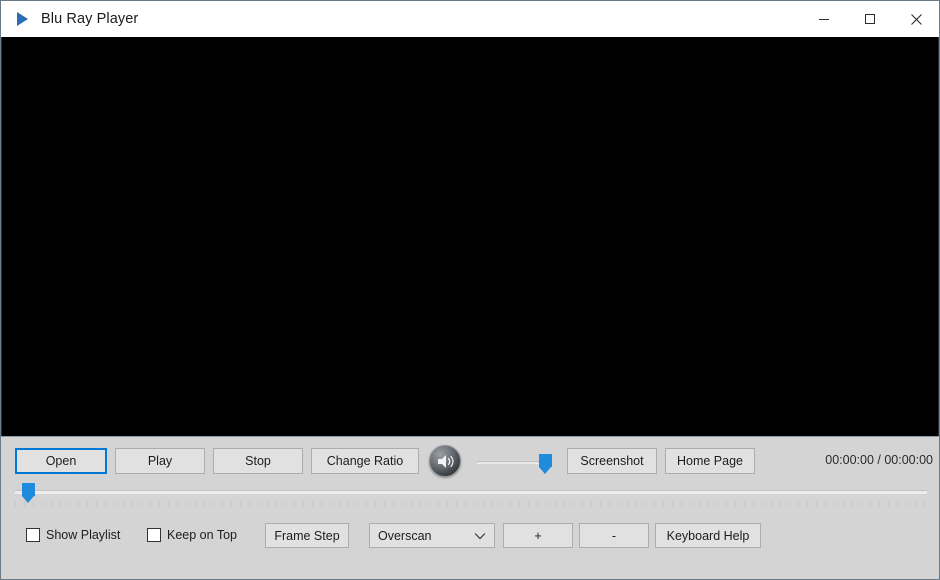 The width and height of the screenshot is (940, 580). What do you see at coordinates (538, 535) in the screenshot?
I see `increase-button: +` at bounding box center [538, 535].